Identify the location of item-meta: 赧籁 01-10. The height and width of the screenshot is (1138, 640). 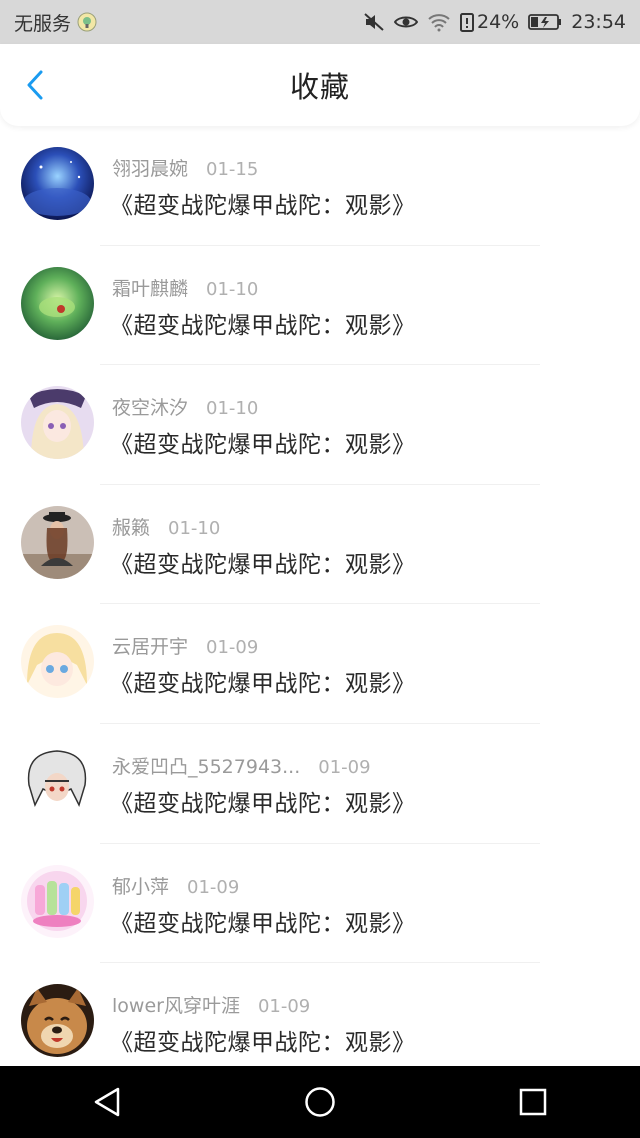
(166, 526).